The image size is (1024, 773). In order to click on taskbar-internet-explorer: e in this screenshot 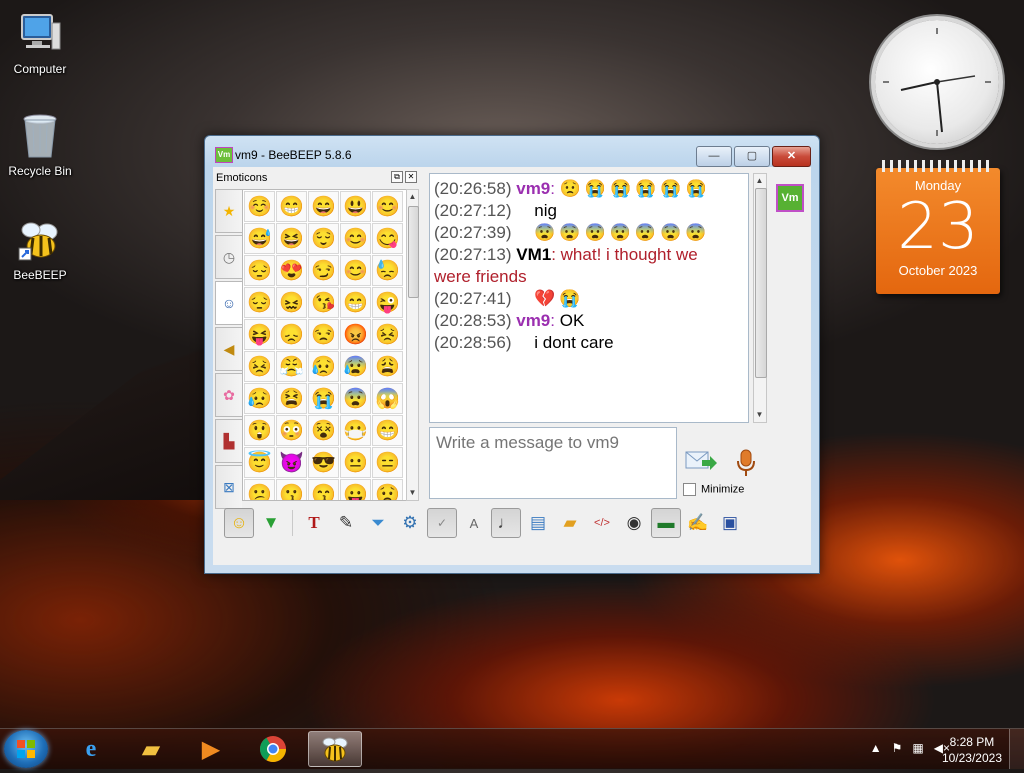, I will do `click(91, 749)`.